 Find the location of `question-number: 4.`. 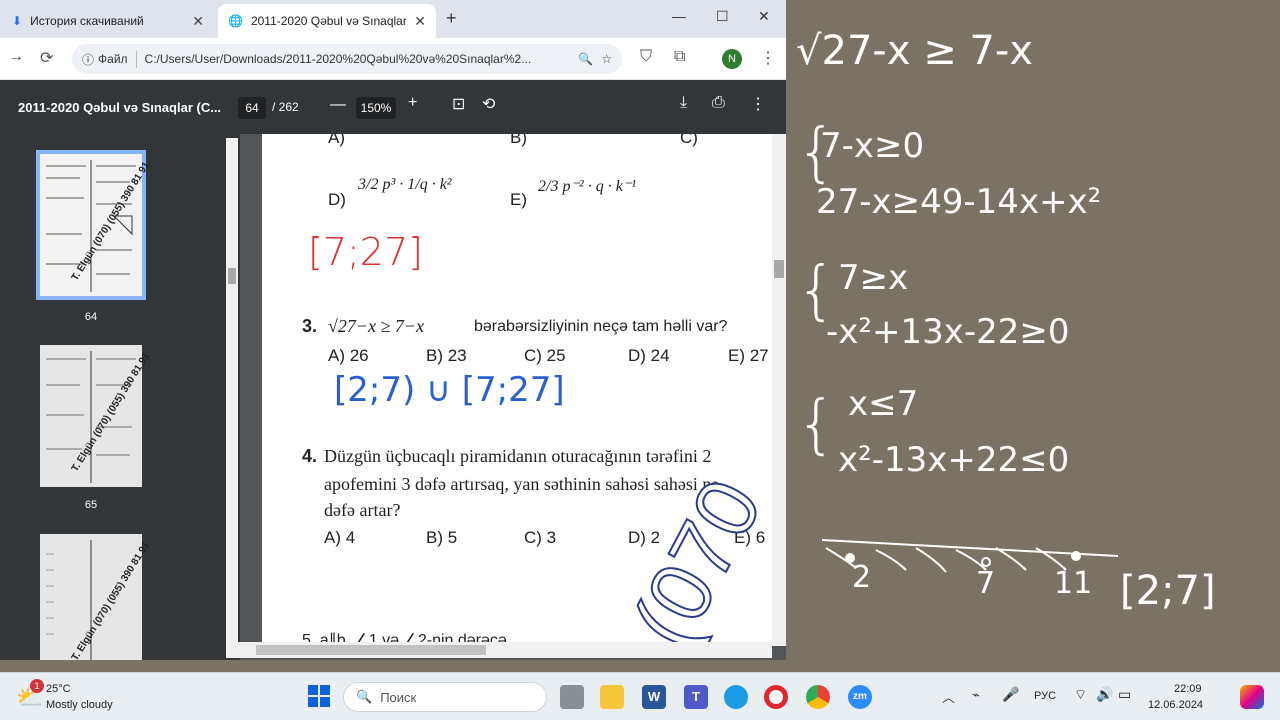

question-number: 4. is located at coordinates (310, 456).